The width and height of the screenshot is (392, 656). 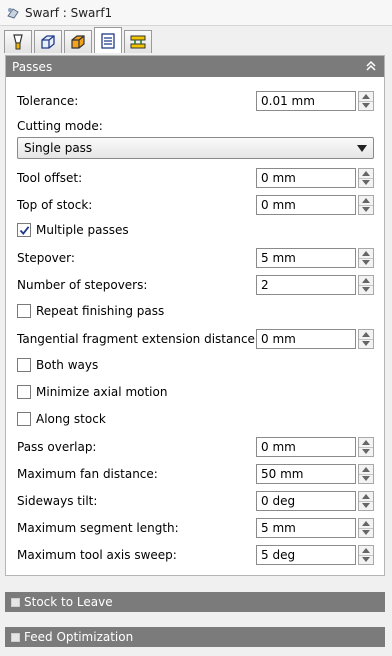 What do you see at coordinates (306, 528) in the screenshot?
I see `max-segment-length-input` at bounding box center [306, 528].